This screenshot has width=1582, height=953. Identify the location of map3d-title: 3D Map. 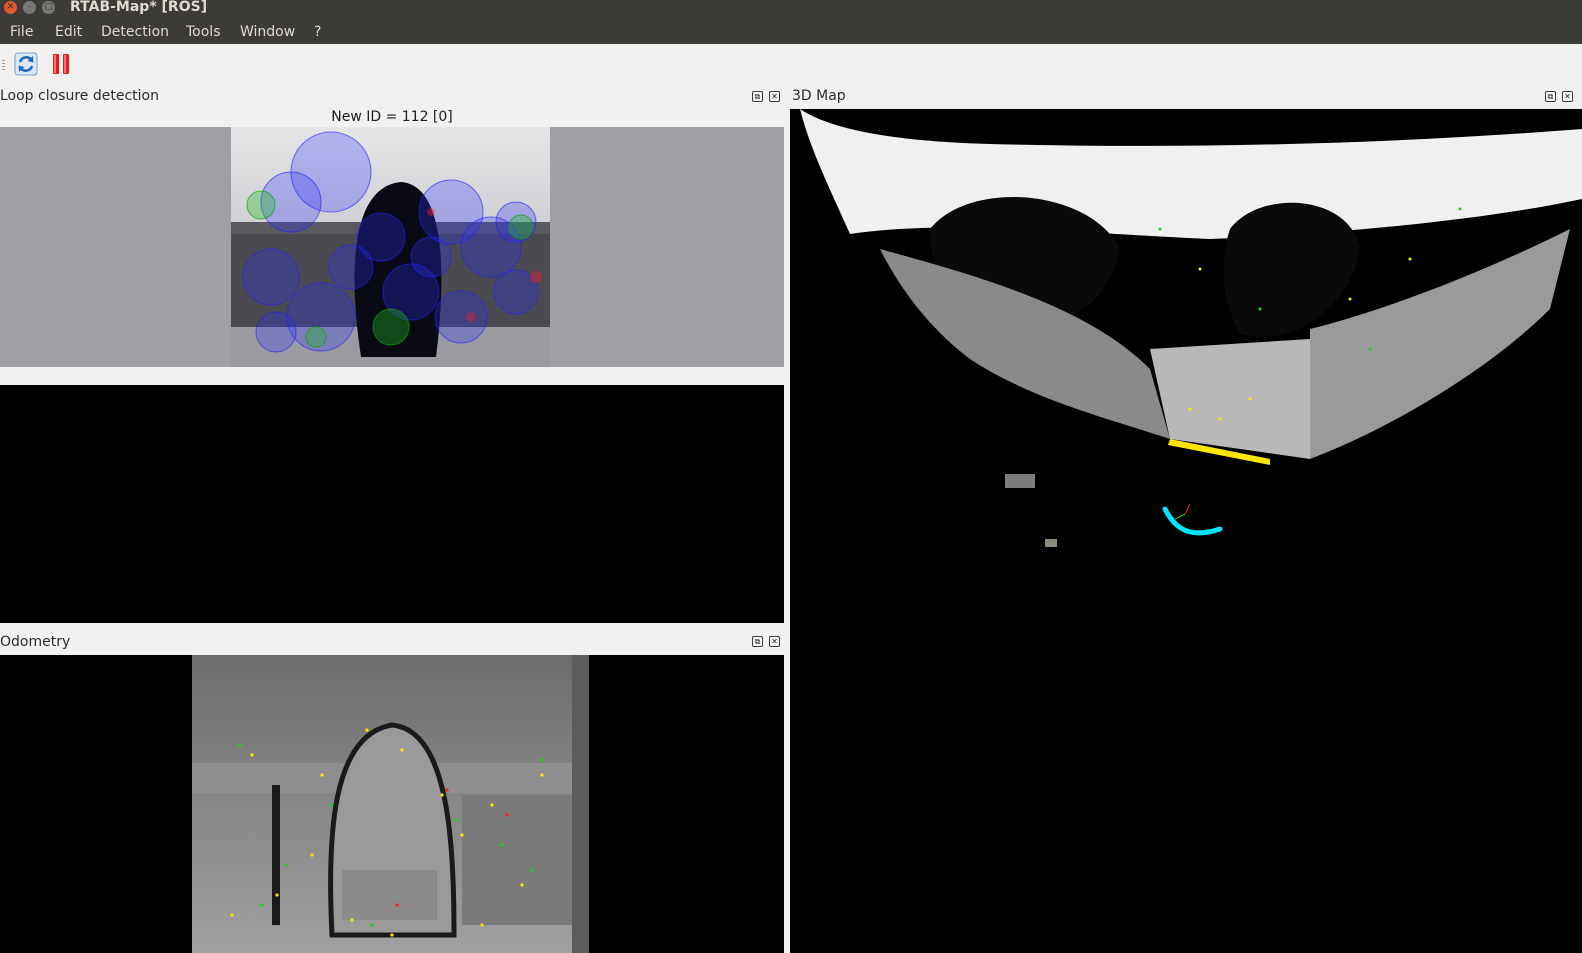
(819, 96).